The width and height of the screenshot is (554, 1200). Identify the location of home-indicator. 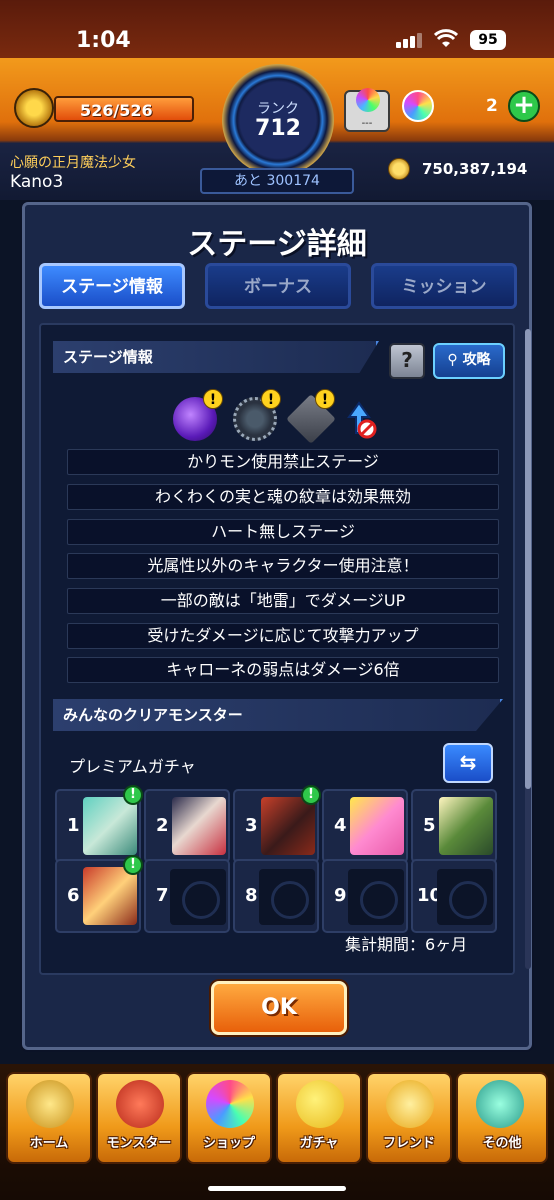
(277, 1188).